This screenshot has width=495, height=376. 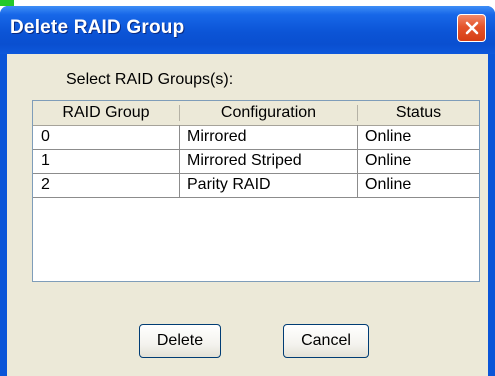 I want to click on close-button, so click(x=471, y=28).